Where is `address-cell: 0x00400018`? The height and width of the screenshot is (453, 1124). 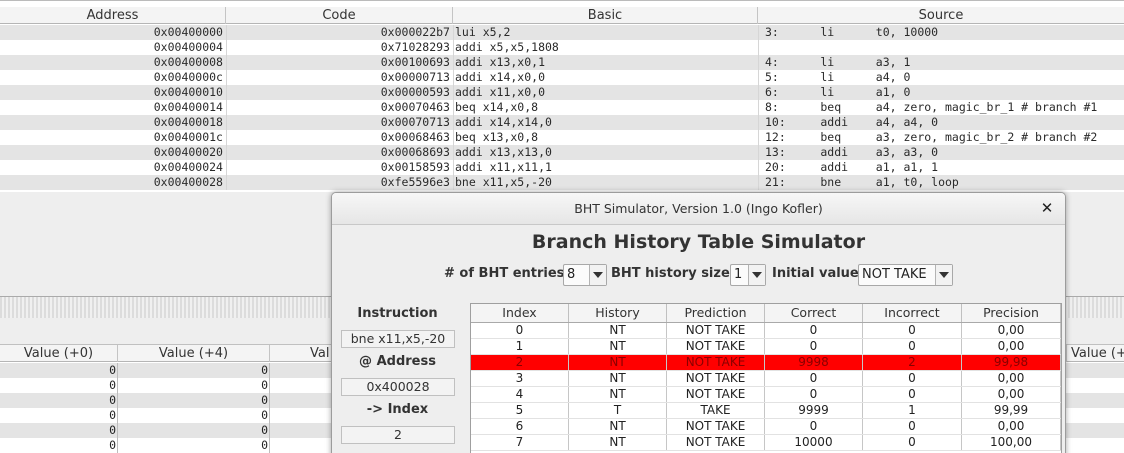 address-cell: 0x00400018 is located at coordinates (188, 122).